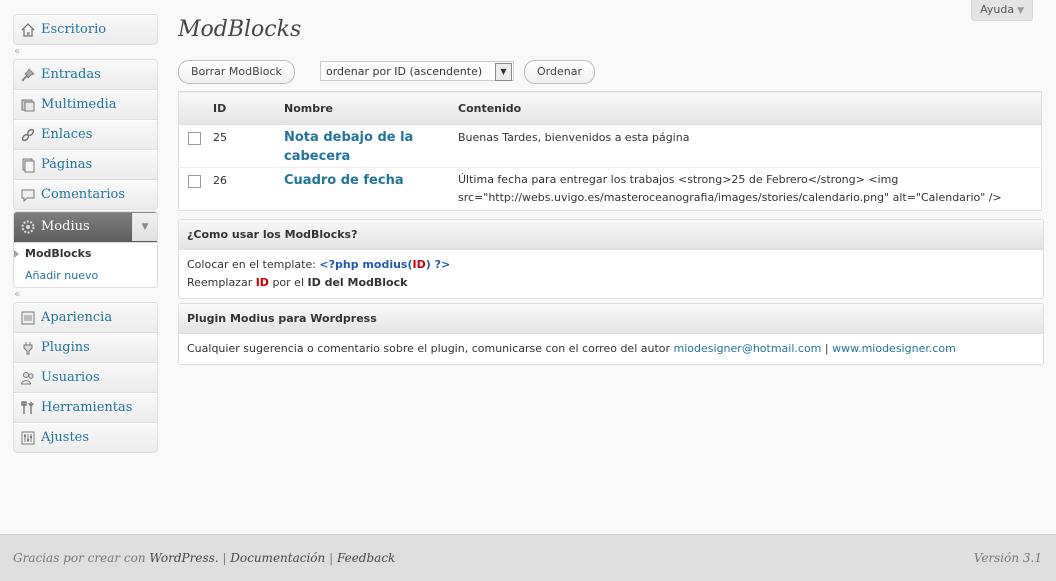 The width and height of the screenshot is (1056, 581). Describe the element at coordinates (997, 9) in the screenshot. I see `help-label: Ayuda` at that location.